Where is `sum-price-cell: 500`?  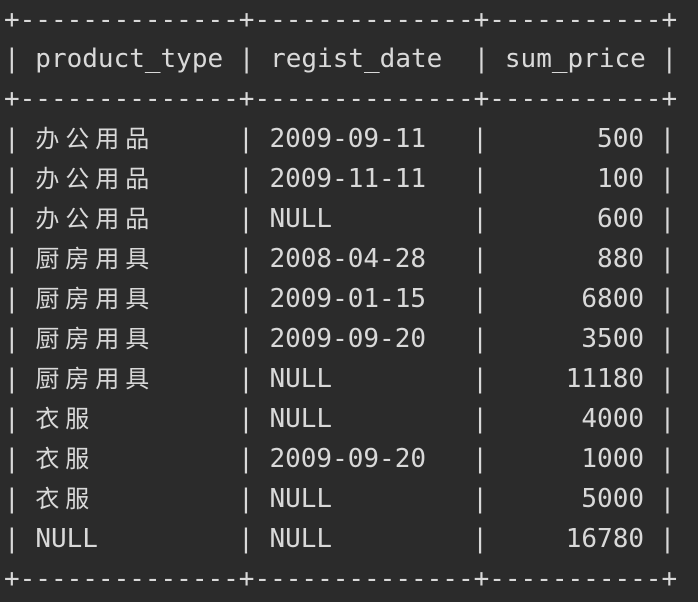
sum-price-cell: 500 is located at coordinates (621, 139).